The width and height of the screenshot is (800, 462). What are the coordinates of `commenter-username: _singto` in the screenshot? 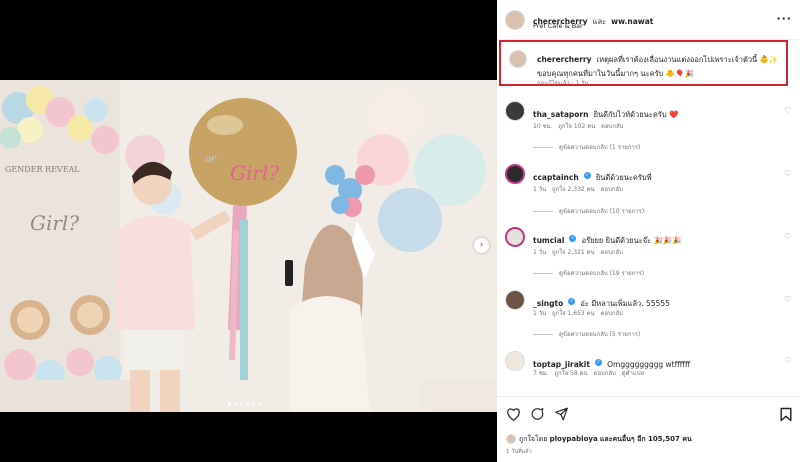 It's located at (548, 303).